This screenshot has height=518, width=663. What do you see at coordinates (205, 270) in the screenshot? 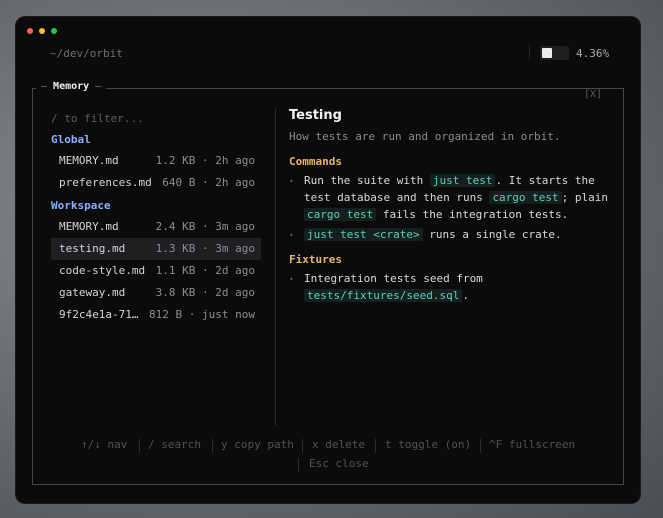
I see `file-meta: 1.1 KB · 2d ago` at bounding box center [205, 270].